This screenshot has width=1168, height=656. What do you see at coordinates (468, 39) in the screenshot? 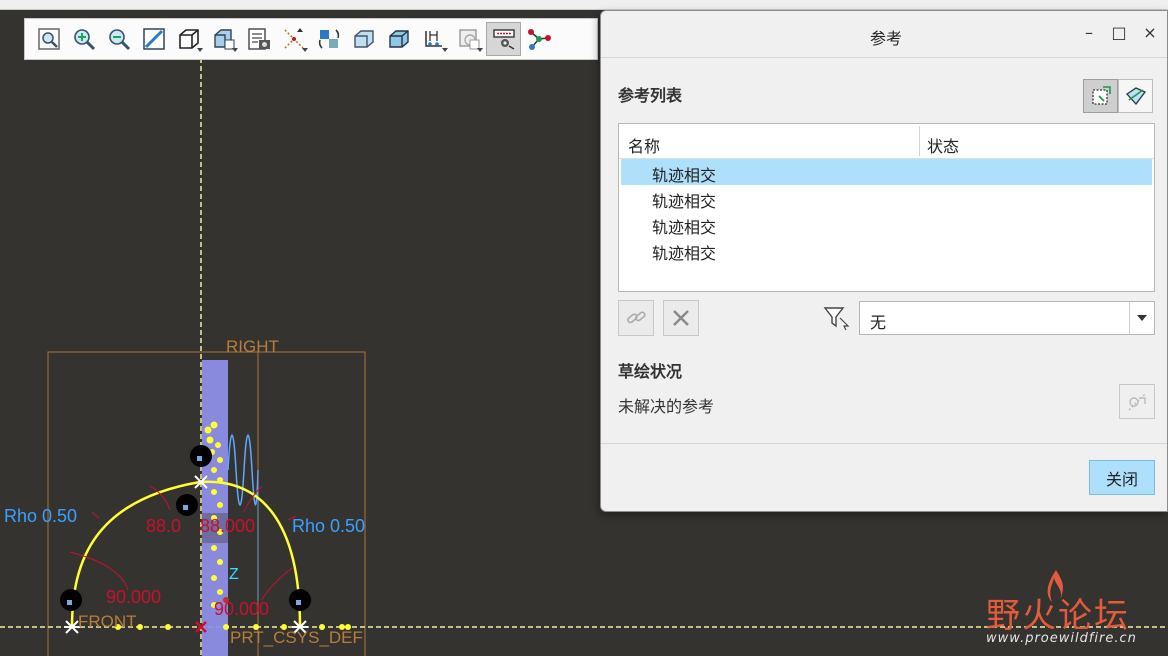
I see `sketch-view-button` at bounding box center [468, 39].